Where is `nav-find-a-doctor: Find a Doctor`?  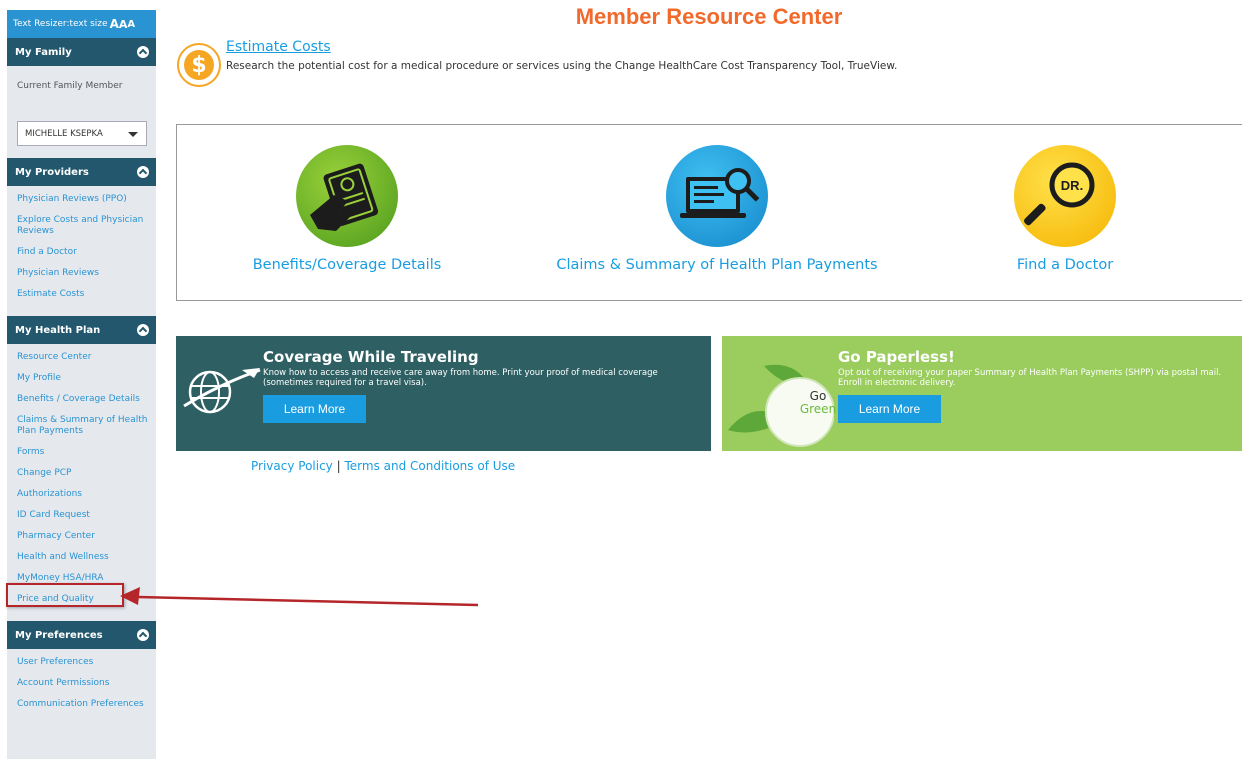 nav-find-a-doctor: Find a Doctor is located at coordinates (81, 252).